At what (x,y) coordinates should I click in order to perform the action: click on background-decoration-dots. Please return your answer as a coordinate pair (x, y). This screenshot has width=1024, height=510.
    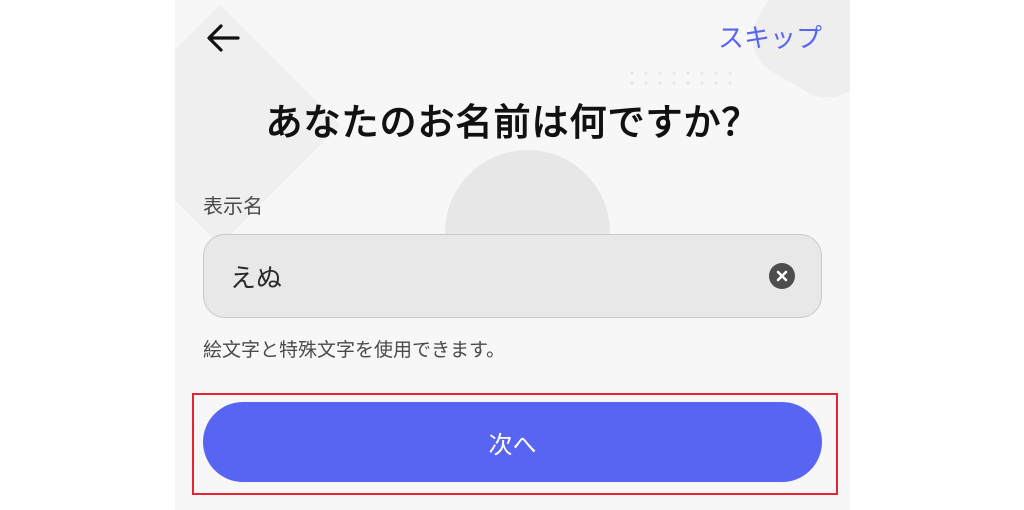
    Looking at the image, I should click on (680, 78).